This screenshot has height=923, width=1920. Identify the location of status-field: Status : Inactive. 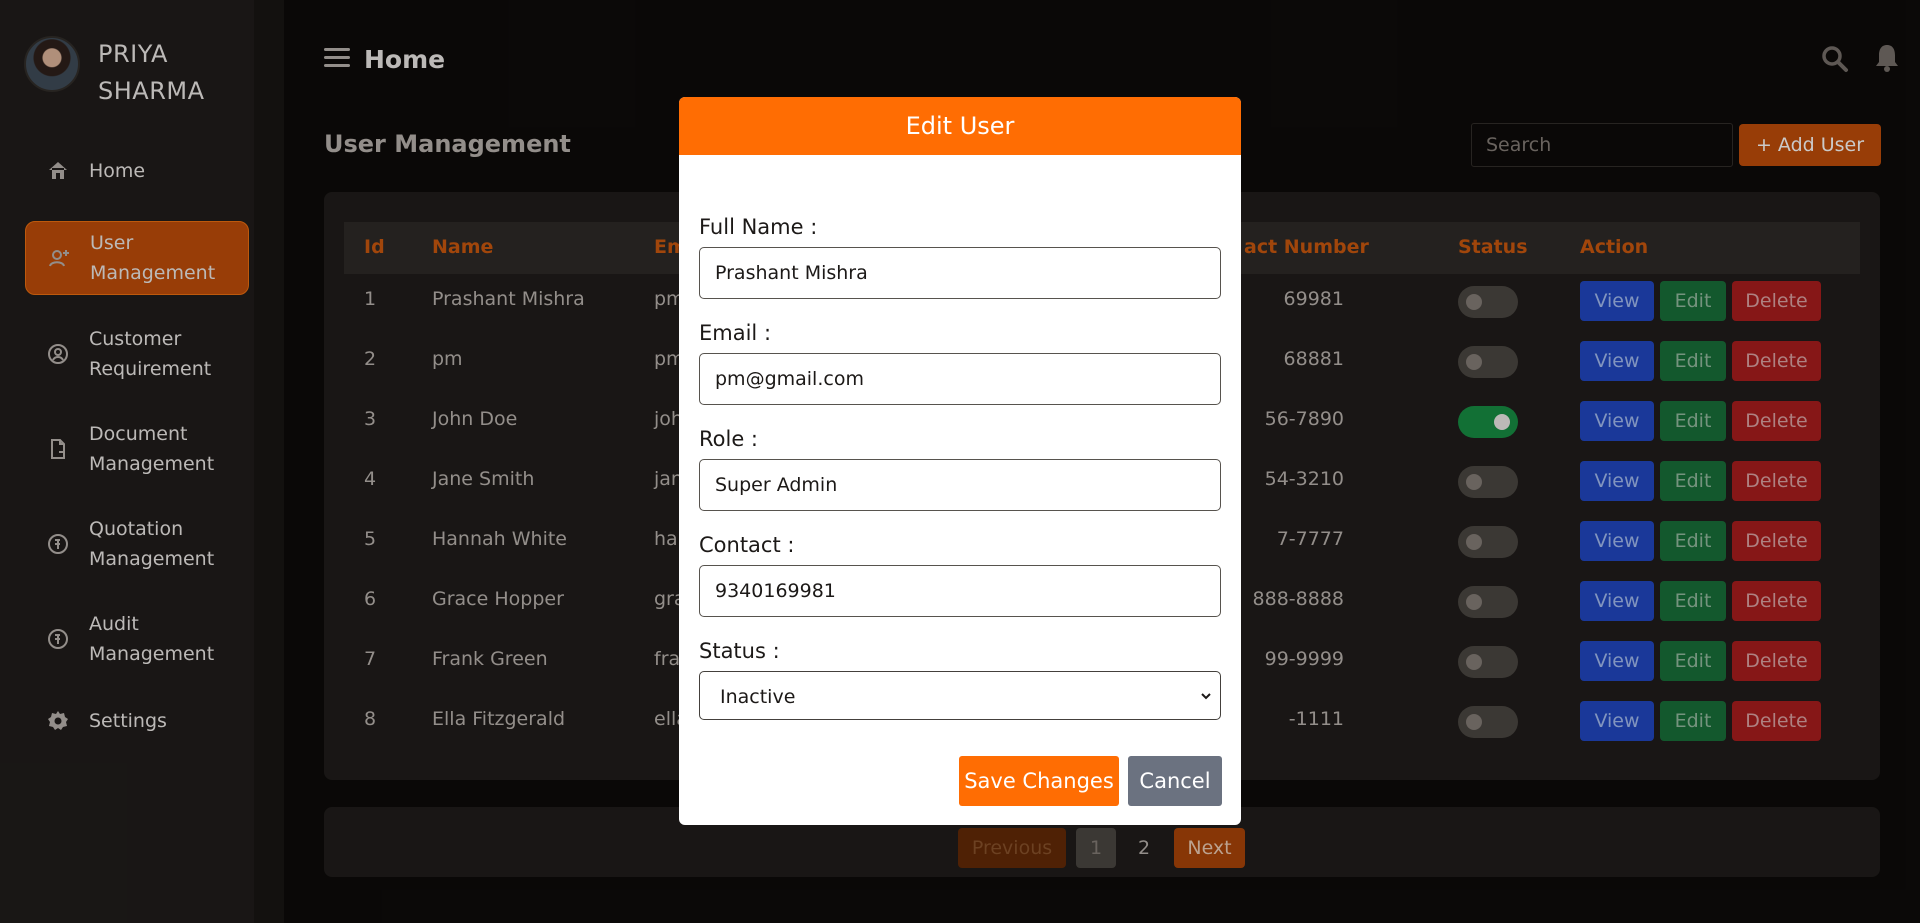
(960, 679).